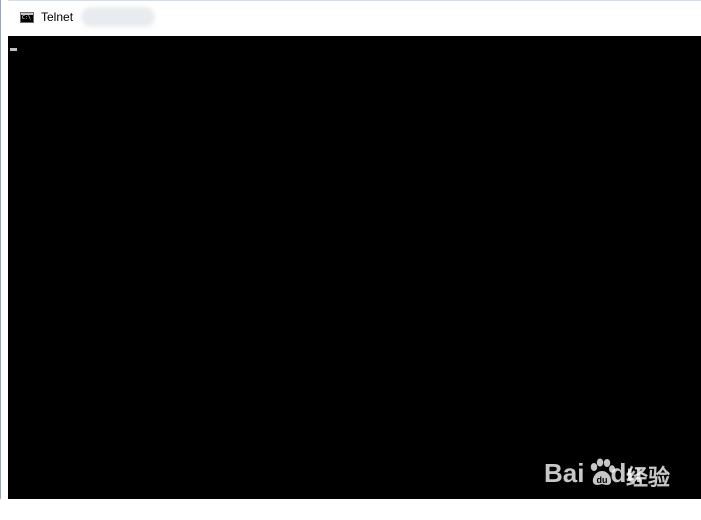  What do you see at coordinates (648, 478) in the screenshot?
I see `watermark-brand-cn: 经验` at bounding box center [648, 478].